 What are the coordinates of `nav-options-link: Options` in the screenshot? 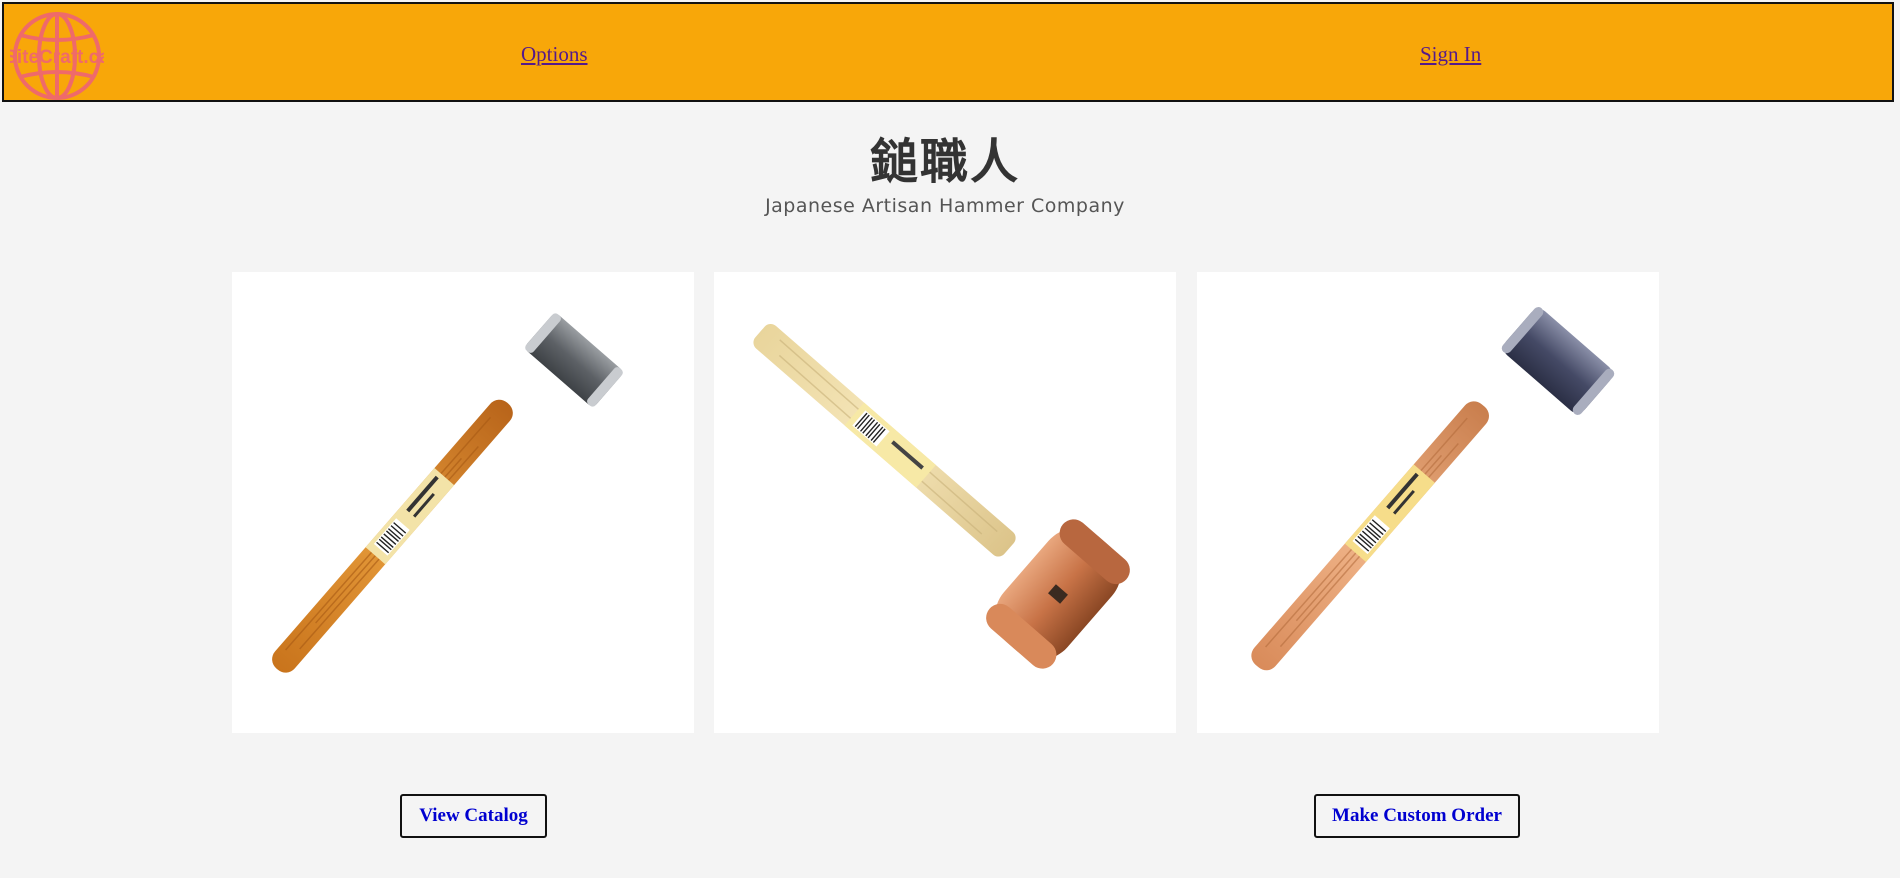 It's located at (554, 54).